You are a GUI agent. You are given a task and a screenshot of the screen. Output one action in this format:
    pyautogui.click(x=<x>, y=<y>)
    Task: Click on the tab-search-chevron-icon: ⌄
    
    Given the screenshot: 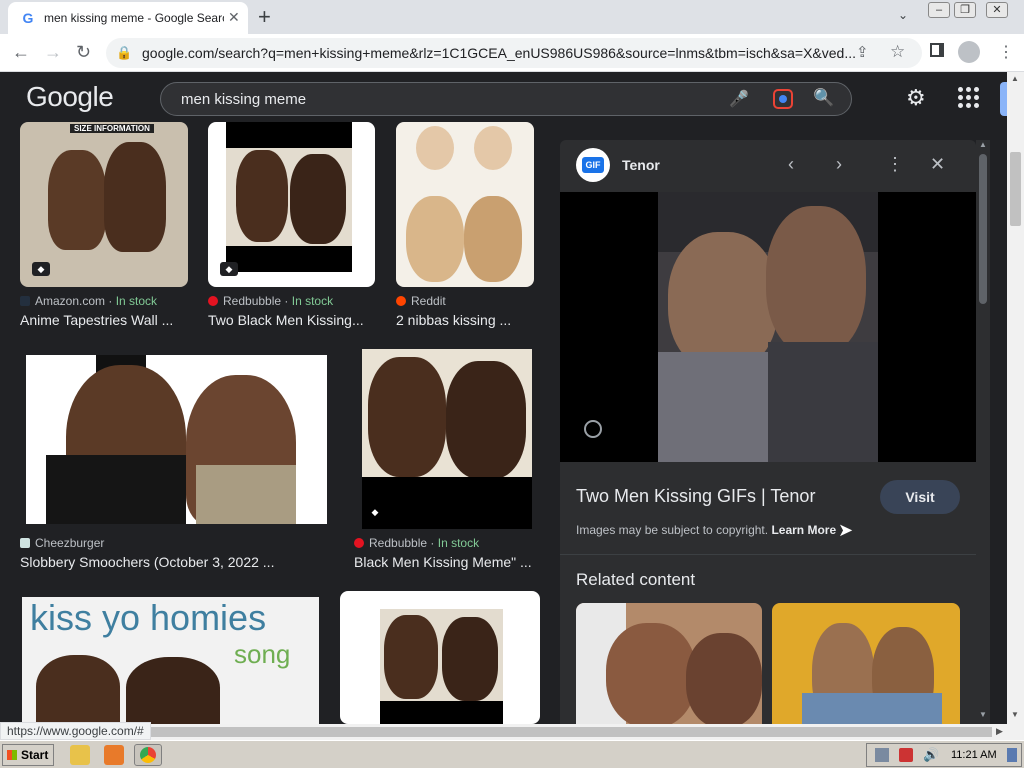 What is the action you would take?
    pyautogui.click(x=903, y=15)
    